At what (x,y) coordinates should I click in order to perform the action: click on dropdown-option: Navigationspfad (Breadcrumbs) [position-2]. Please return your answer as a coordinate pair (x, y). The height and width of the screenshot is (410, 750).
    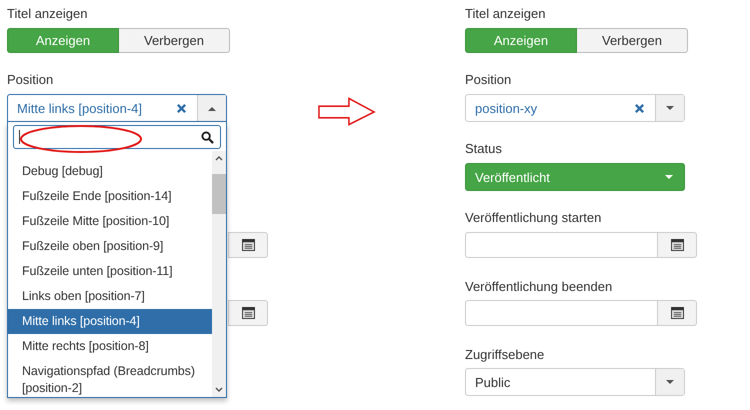
    Looking at the image, I should click on (110, 378).